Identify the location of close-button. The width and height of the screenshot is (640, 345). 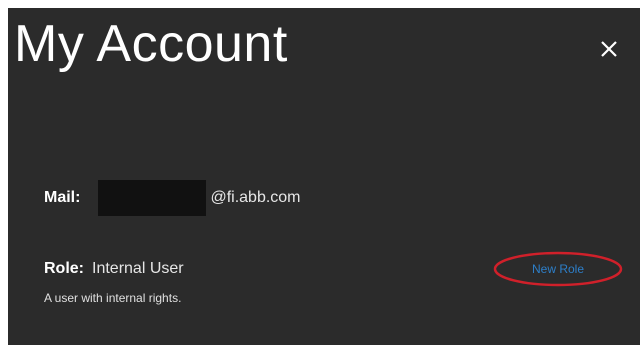
(609, 49).